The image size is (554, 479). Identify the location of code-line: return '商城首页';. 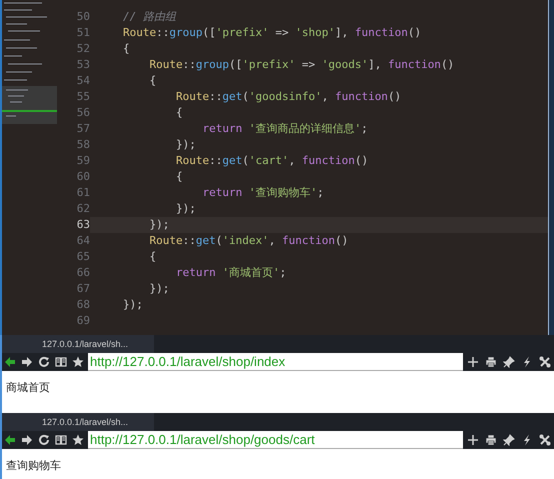
(230, 272).